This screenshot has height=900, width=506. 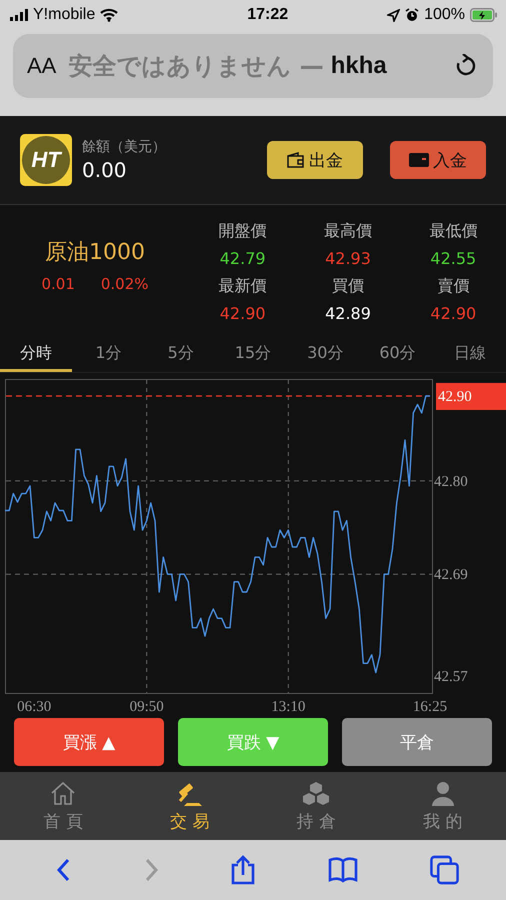 What do you see at coordinates (453, 231) in the screenshot?
I see `stat-label: 最低價` at bounding box center [453, 231].